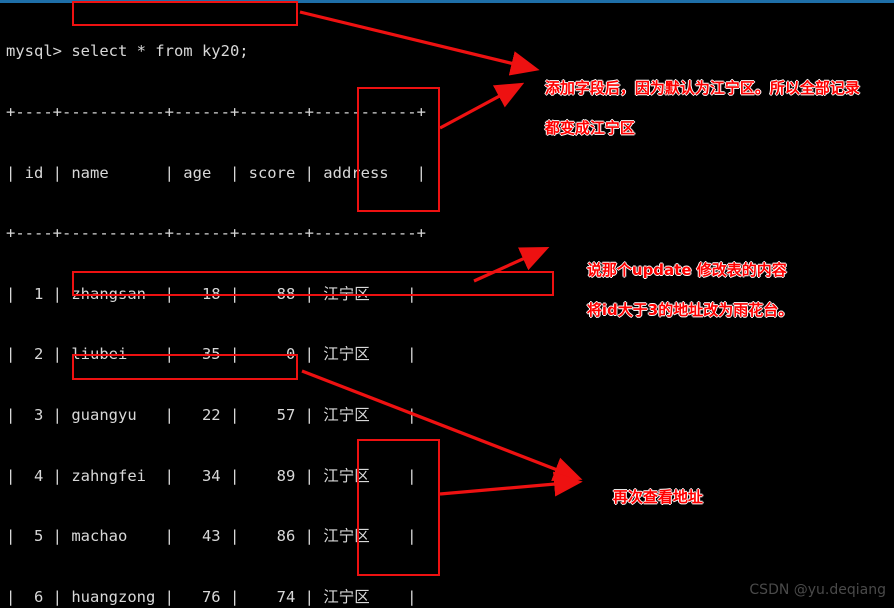  Describe the element at coordinates (211, 536) in the screenshot. I see `terminal-line: | 5 | machao | 43 | 86 | 江宁区 |` at that location.